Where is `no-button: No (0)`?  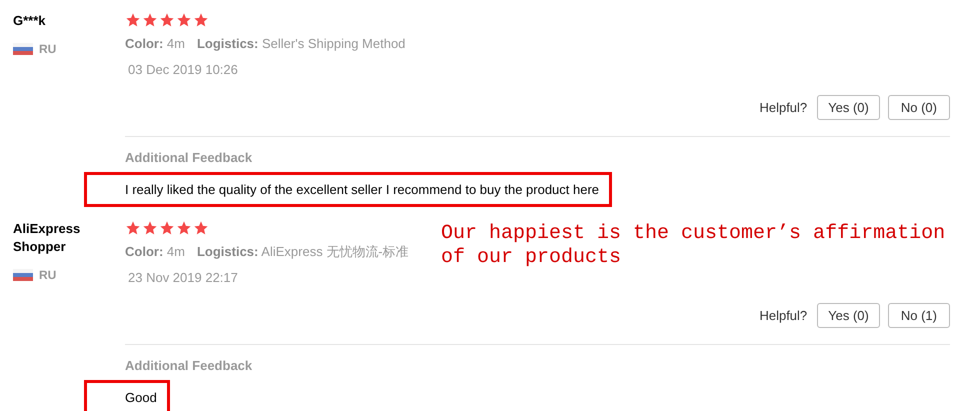 no-button: No (0) is located at coordinates (919, 107).